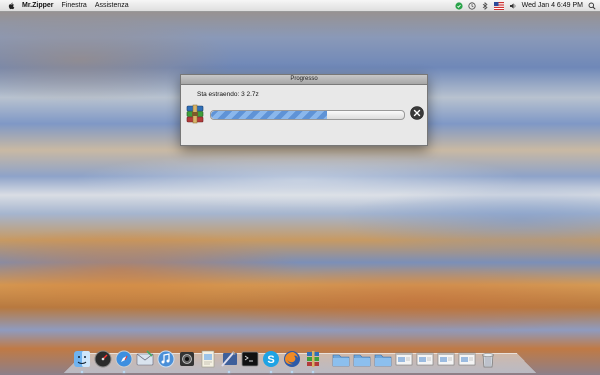 This screenshot has width=600, height=375. I want to click on finder-icon, so click(82, 359).